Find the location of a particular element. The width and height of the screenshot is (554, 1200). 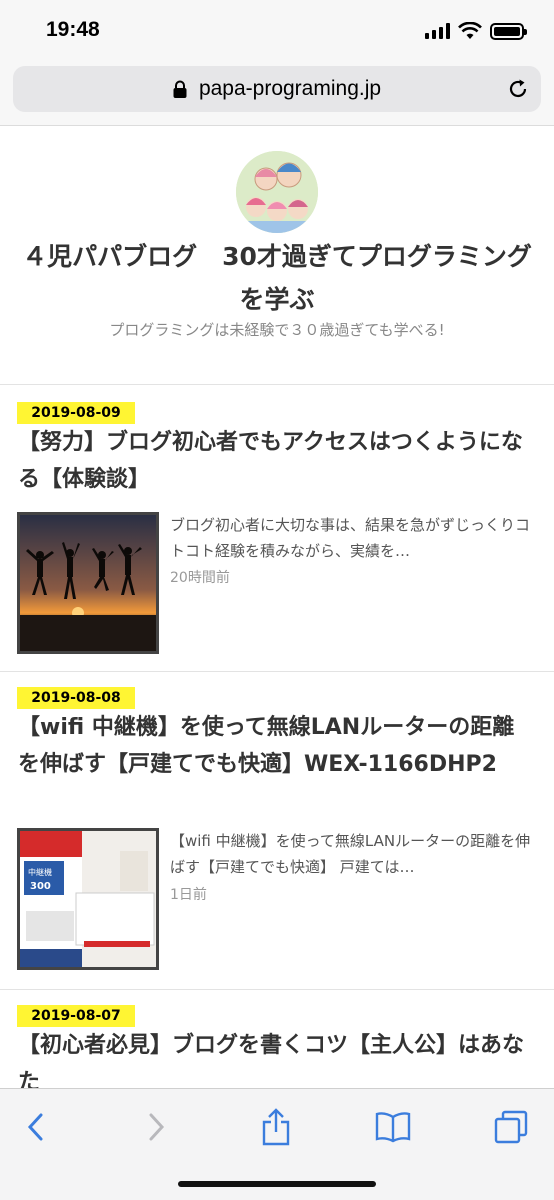

tabs-icon is located at coordinates (511, 1127).